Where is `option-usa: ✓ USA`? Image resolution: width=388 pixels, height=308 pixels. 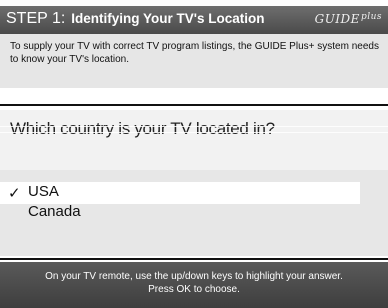 option-usa: ✓ USA is located at coordinates (194, 193).